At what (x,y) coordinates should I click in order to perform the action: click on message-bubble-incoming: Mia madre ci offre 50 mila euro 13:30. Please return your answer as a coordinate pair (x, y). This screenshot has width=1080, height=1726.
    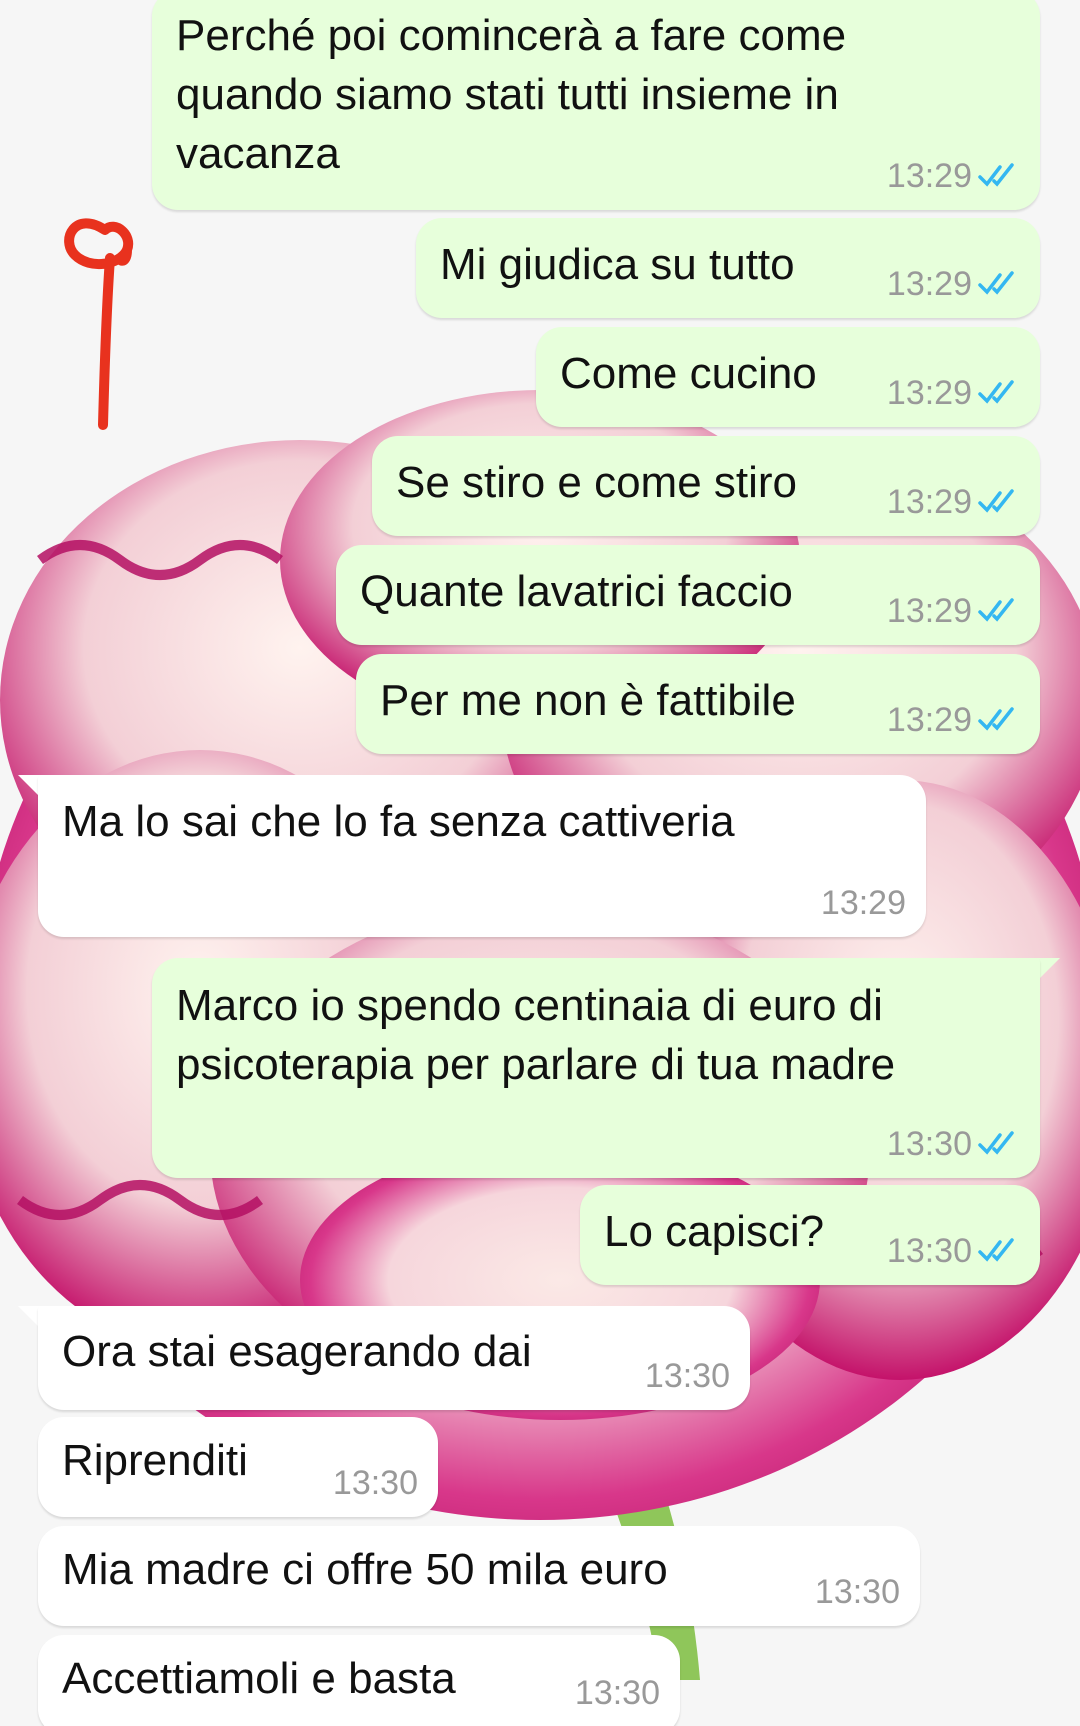
    Looking at the image, I should click on (479, 1576).